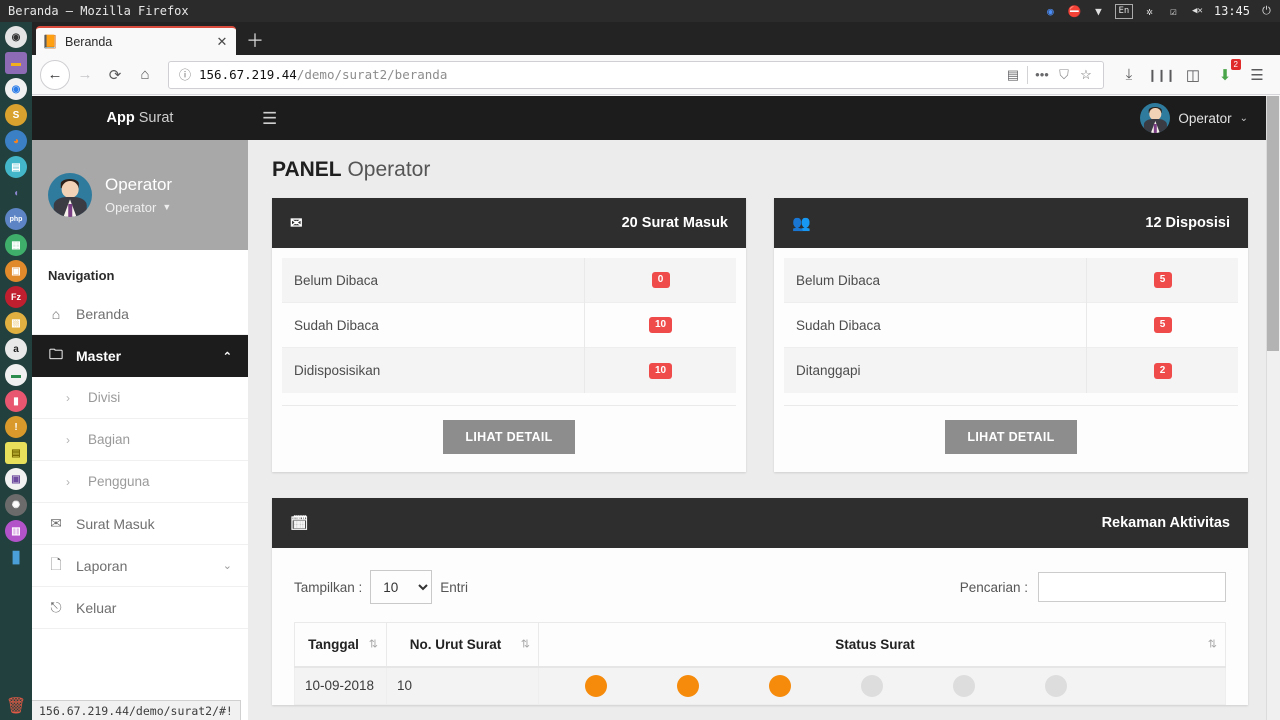 Image resolution: width=1280 pixels, height=720 pixels. Describe the element at coordinates (145, 75) in the screenshot. I see `home-button: ⌂` at that location.